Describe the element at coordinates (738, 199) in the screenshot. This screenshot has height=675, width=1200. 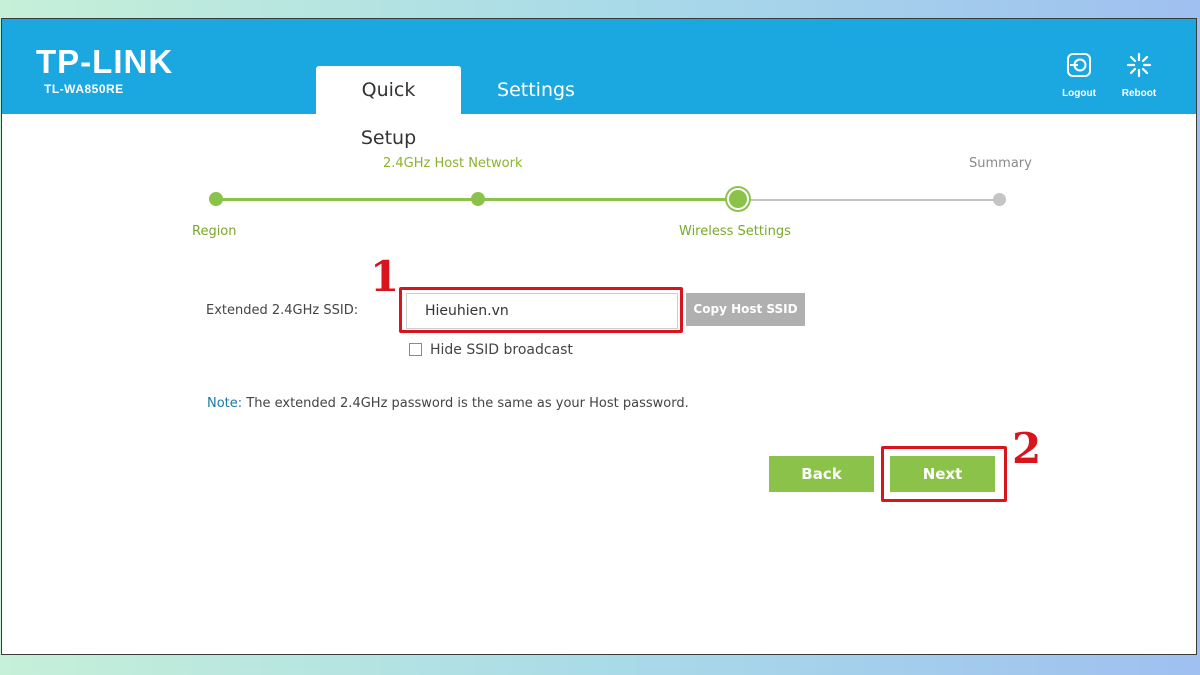
I see `step-dot-wireless-settings` at that location.